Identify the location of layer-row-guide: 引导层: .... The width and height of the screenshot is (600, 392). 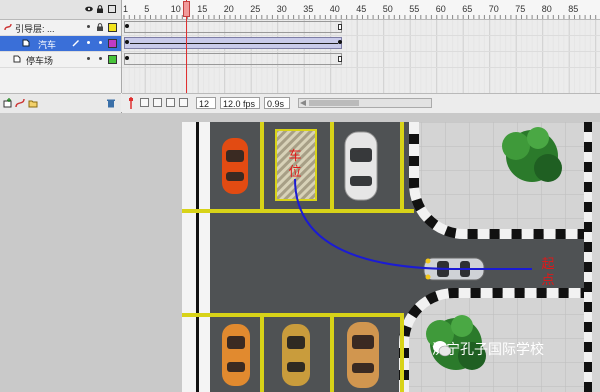
(60, 28).